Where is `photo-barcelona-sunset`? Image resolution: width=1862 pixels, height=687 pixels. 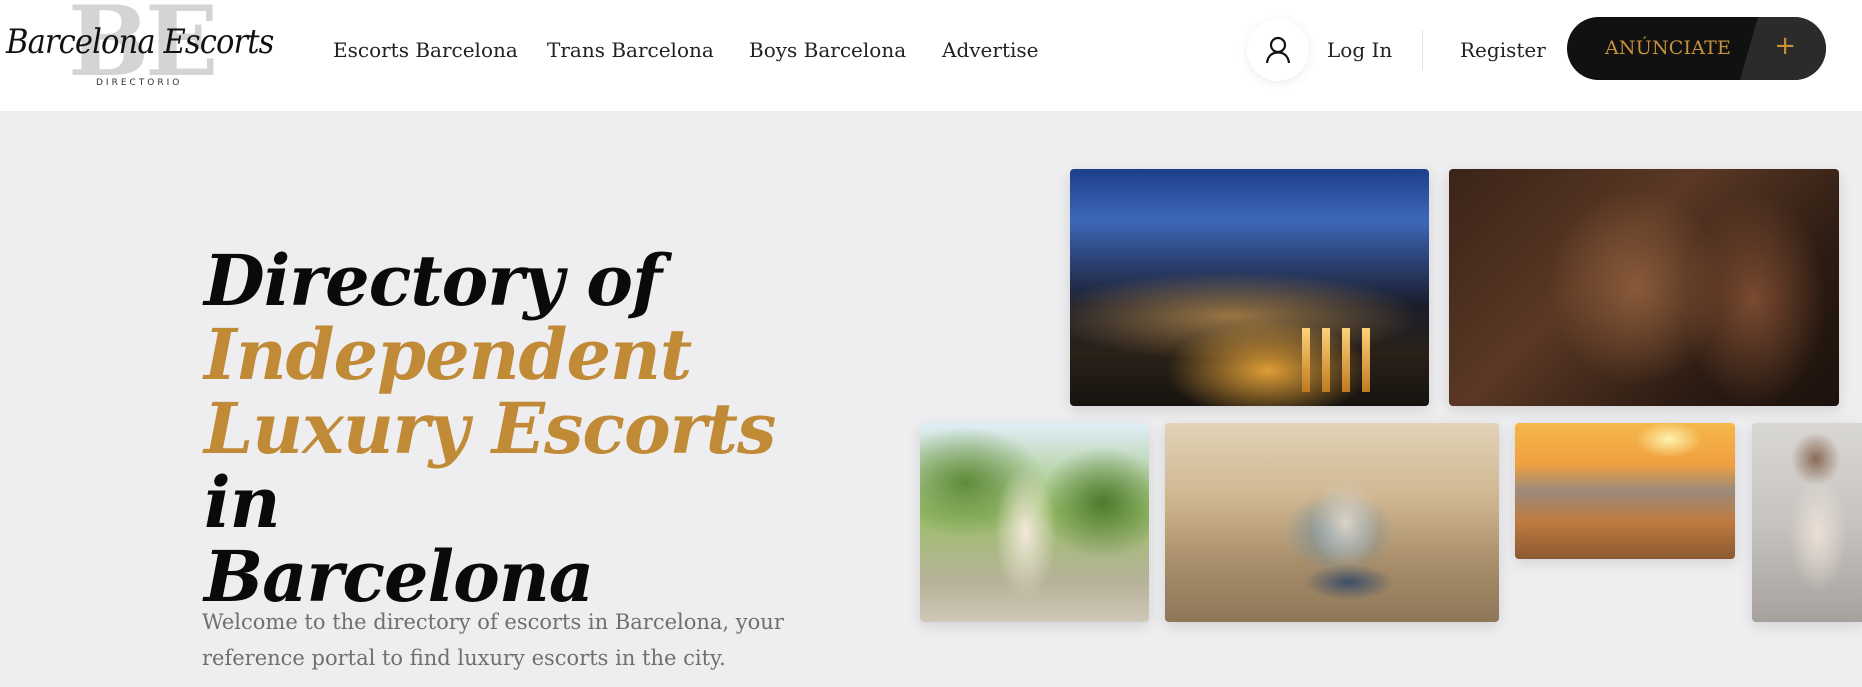 photo-barcelona-sunset is located at coordinates (1625, 491).